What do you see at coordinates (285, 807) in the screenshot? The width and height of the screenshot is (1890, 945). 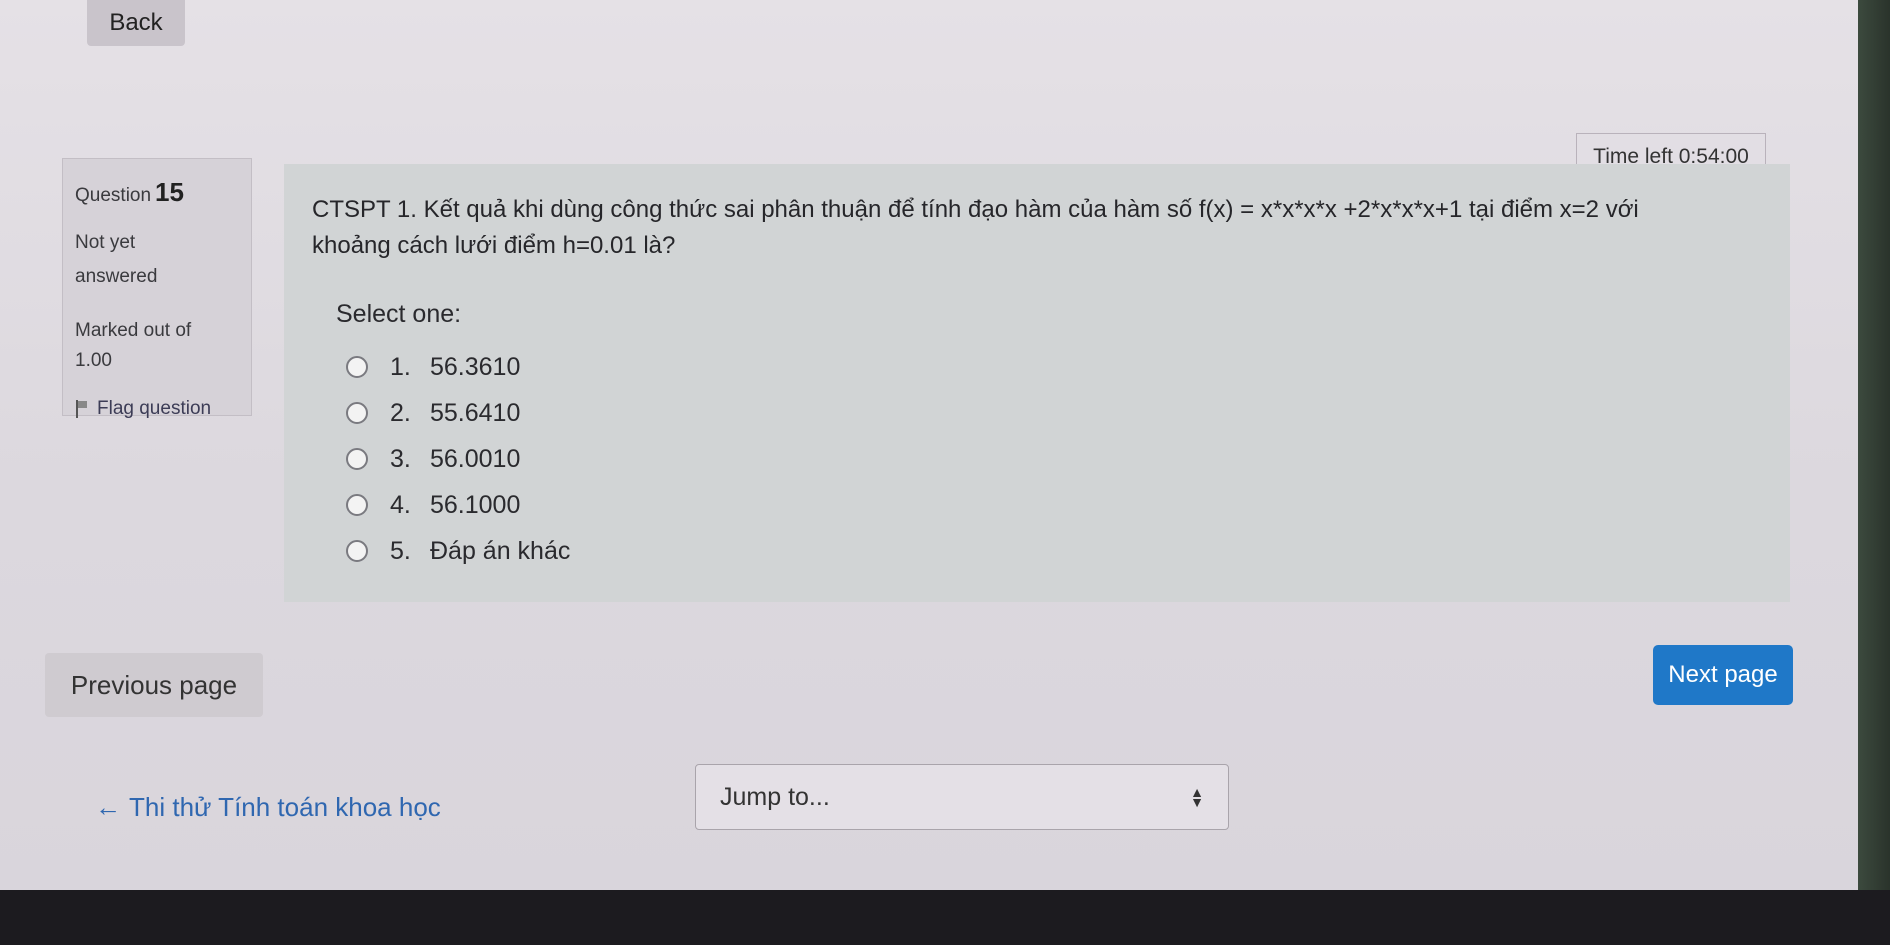 I see `course-link-label: Thi thử Tính toán khoa học` at bounding box center [285, 807].